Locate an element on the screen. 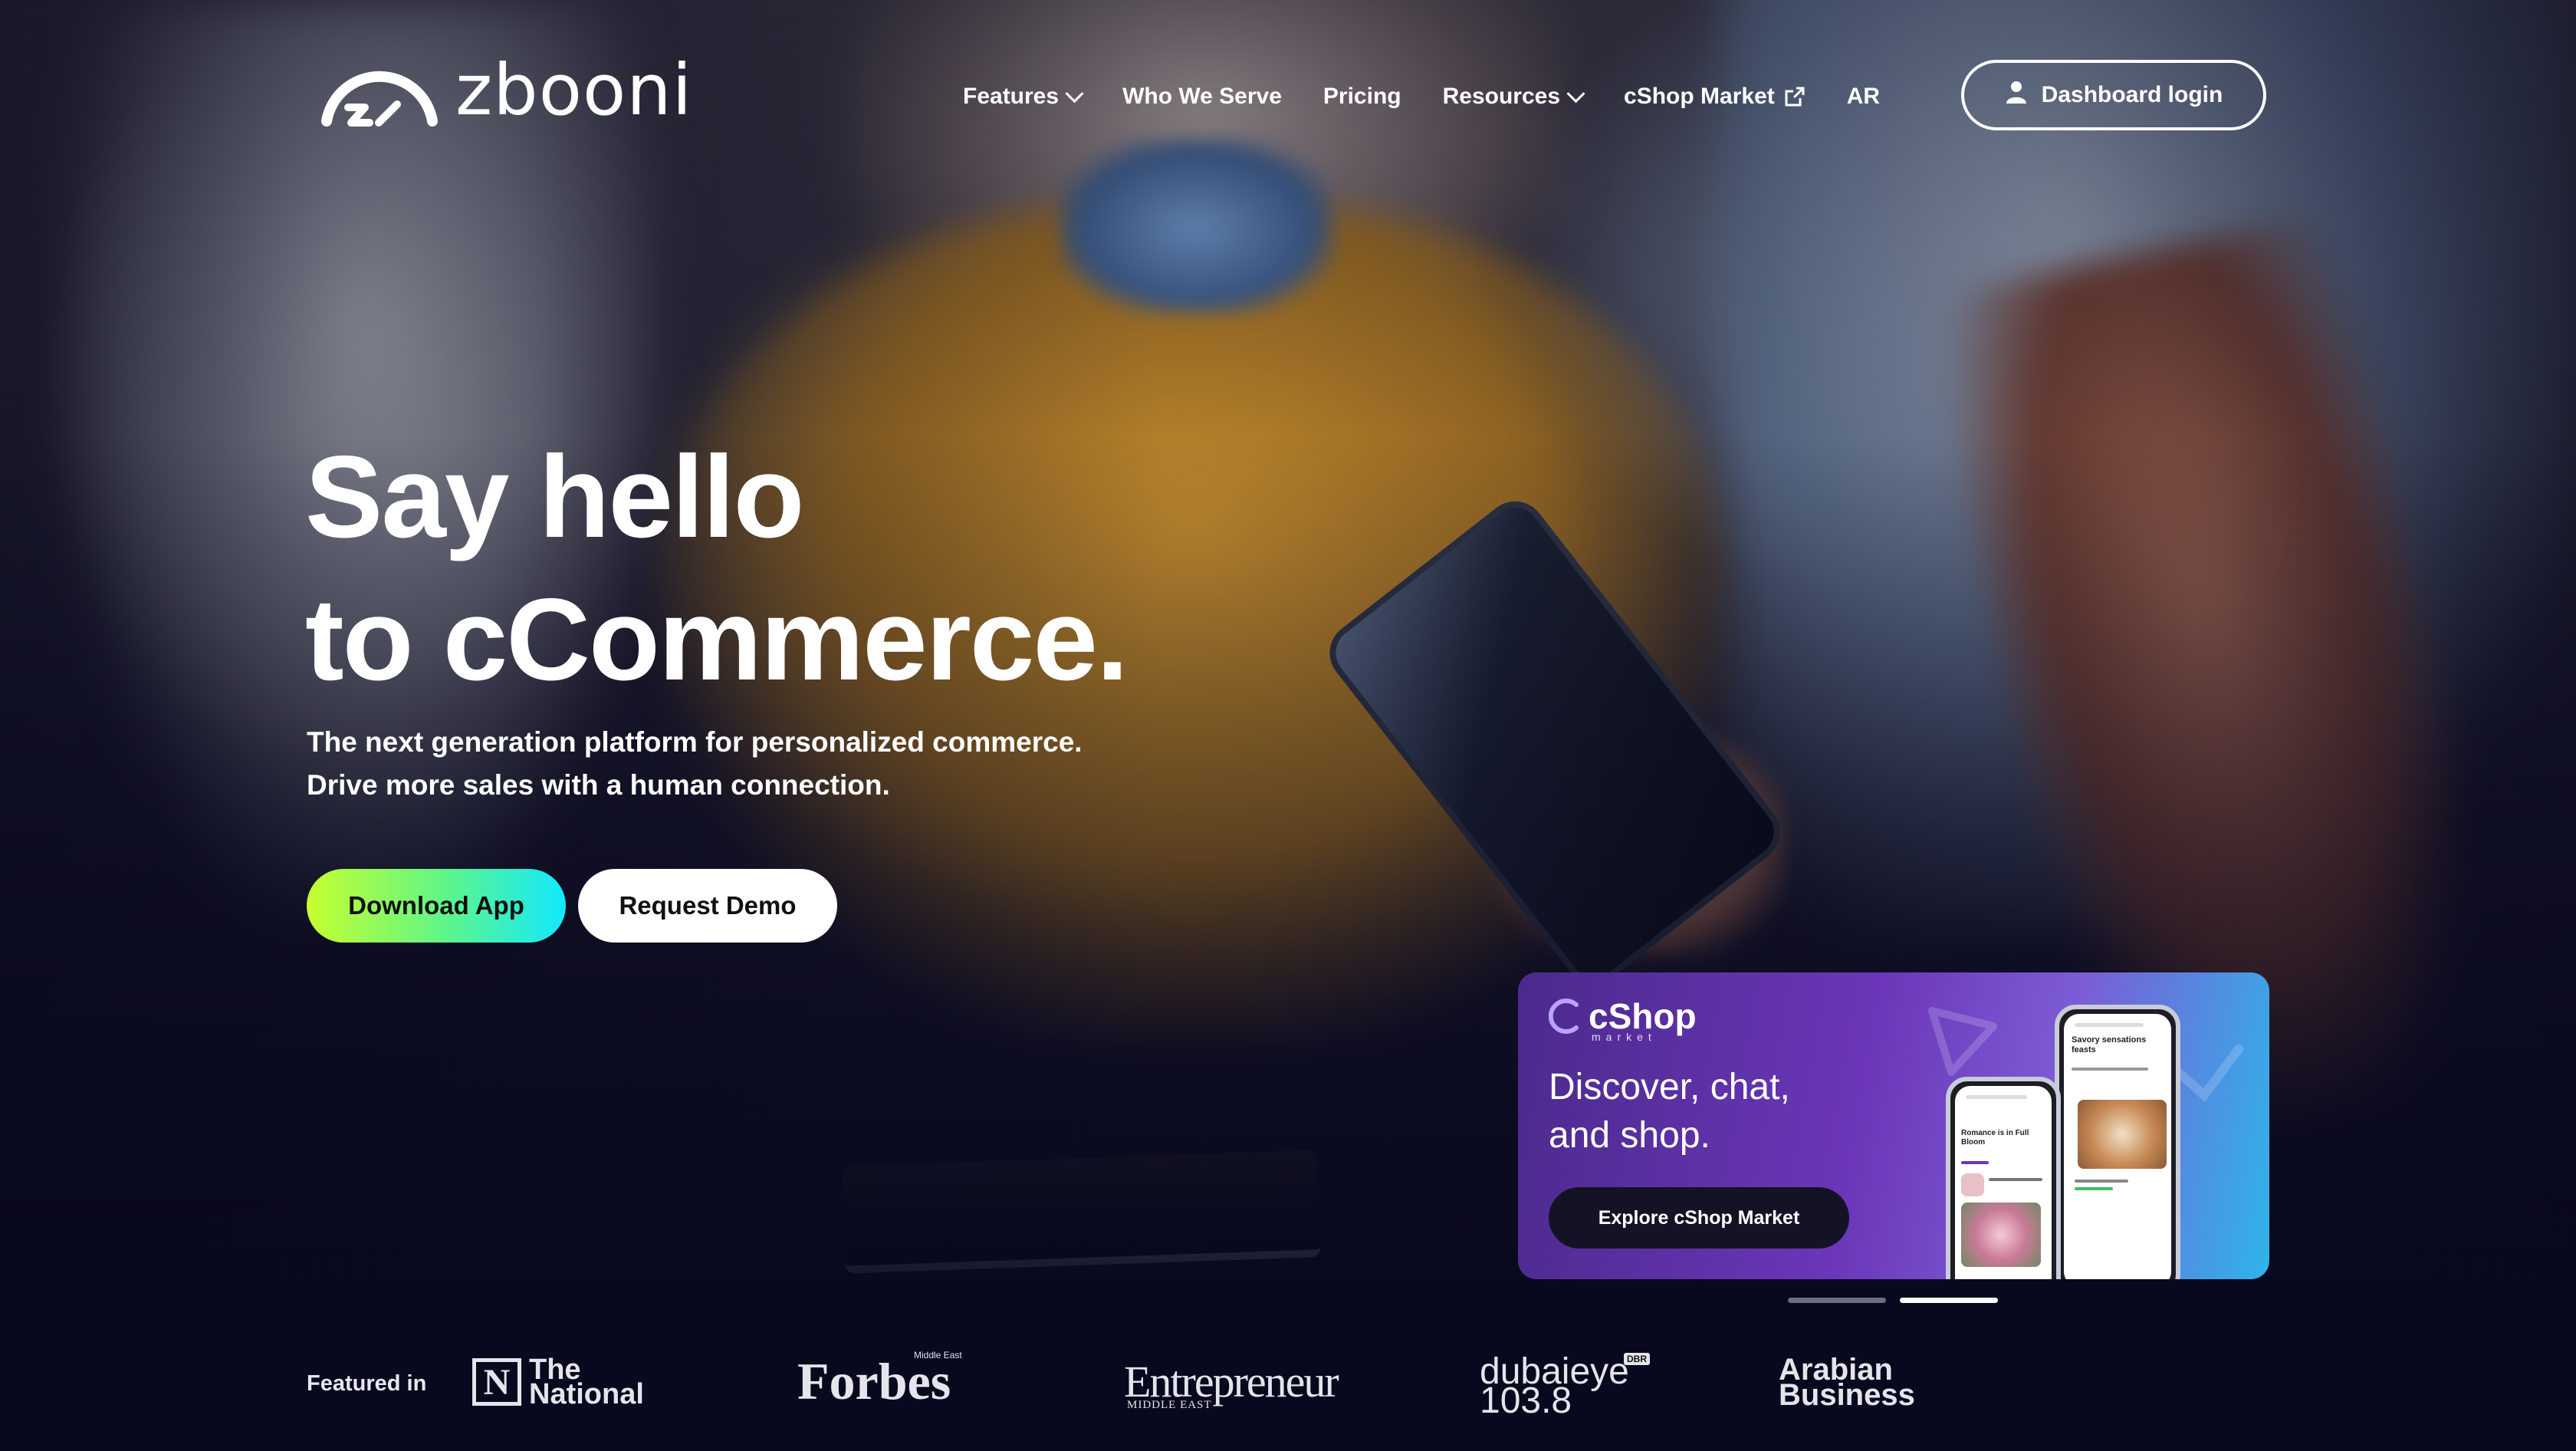 Image resolution: width=2576 pixels, height=1451 pixels. arabian-business-logo: Arabian Business is located at coordinates (1847, 1383).